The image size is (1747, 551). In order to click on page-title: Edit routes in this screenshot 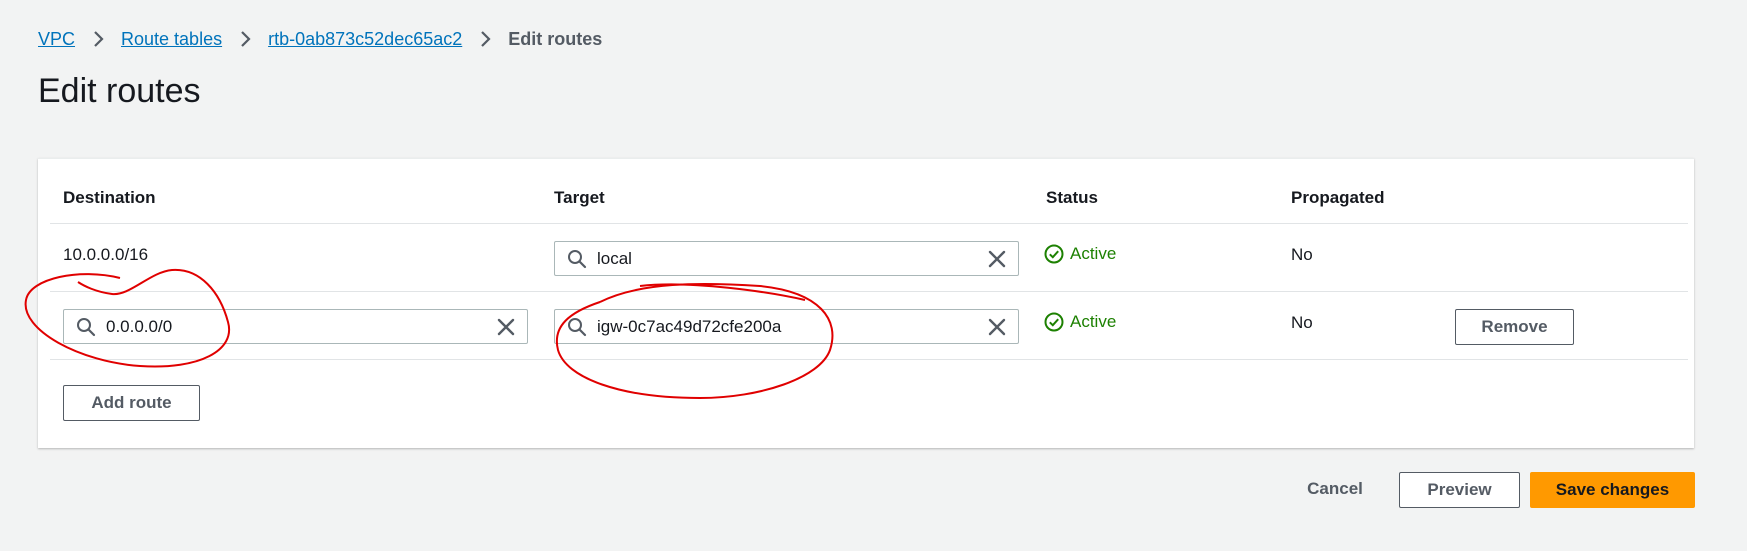, I will do `click(119, 91)`.